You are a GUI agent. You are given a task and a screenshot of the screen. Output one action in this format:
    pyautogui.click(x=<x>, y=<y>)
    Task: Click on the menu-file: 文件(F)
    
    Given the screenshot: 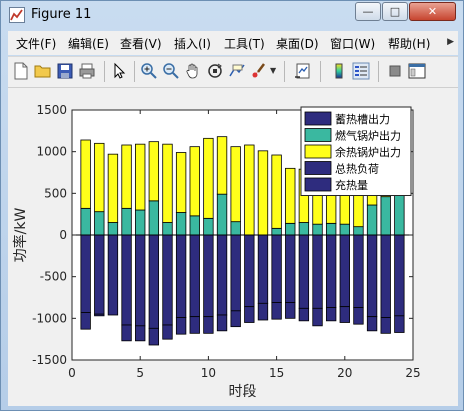 What is the action you would take?
    pyautogui.click(x=36, y=43)
    